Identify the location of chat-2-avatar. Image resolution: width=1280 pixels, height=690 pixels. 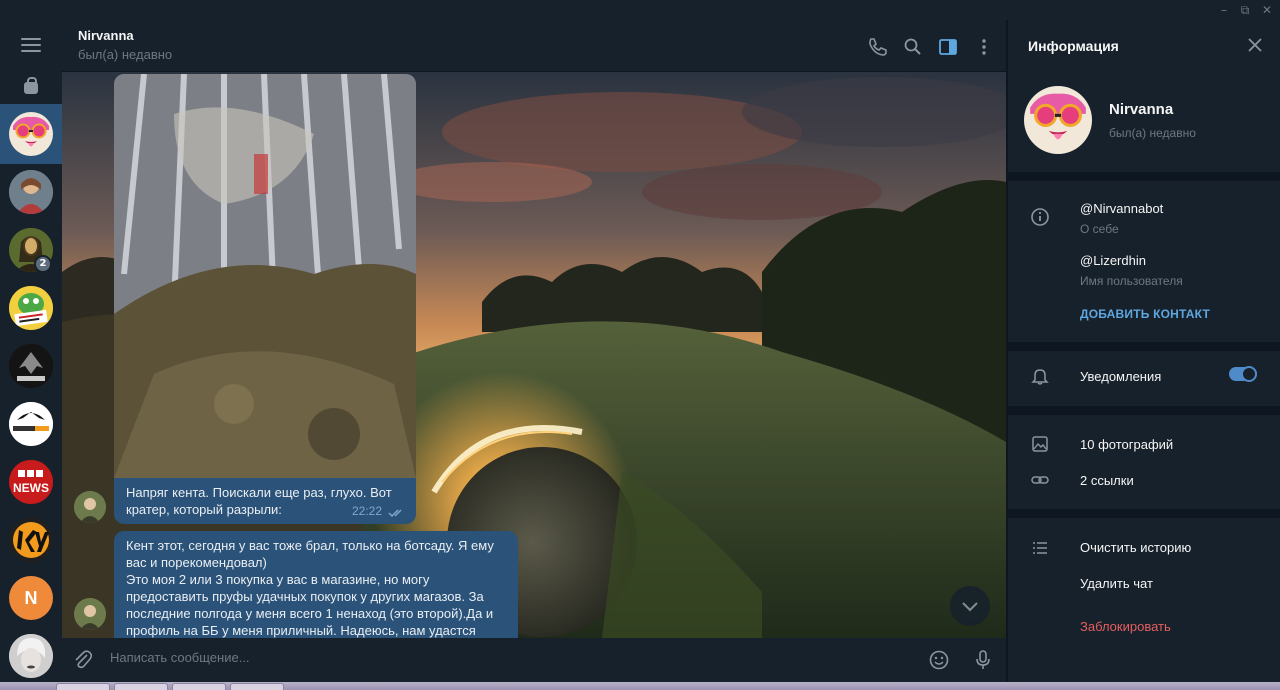
(31, 192).